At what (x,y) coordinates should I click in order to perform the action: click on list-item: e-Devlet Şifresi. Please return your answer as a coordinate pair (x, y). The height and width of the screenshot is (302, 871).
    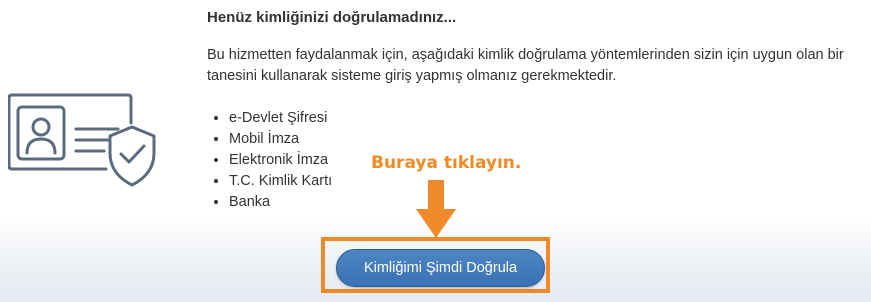
    Looking at the image, I should click on (280, 118).